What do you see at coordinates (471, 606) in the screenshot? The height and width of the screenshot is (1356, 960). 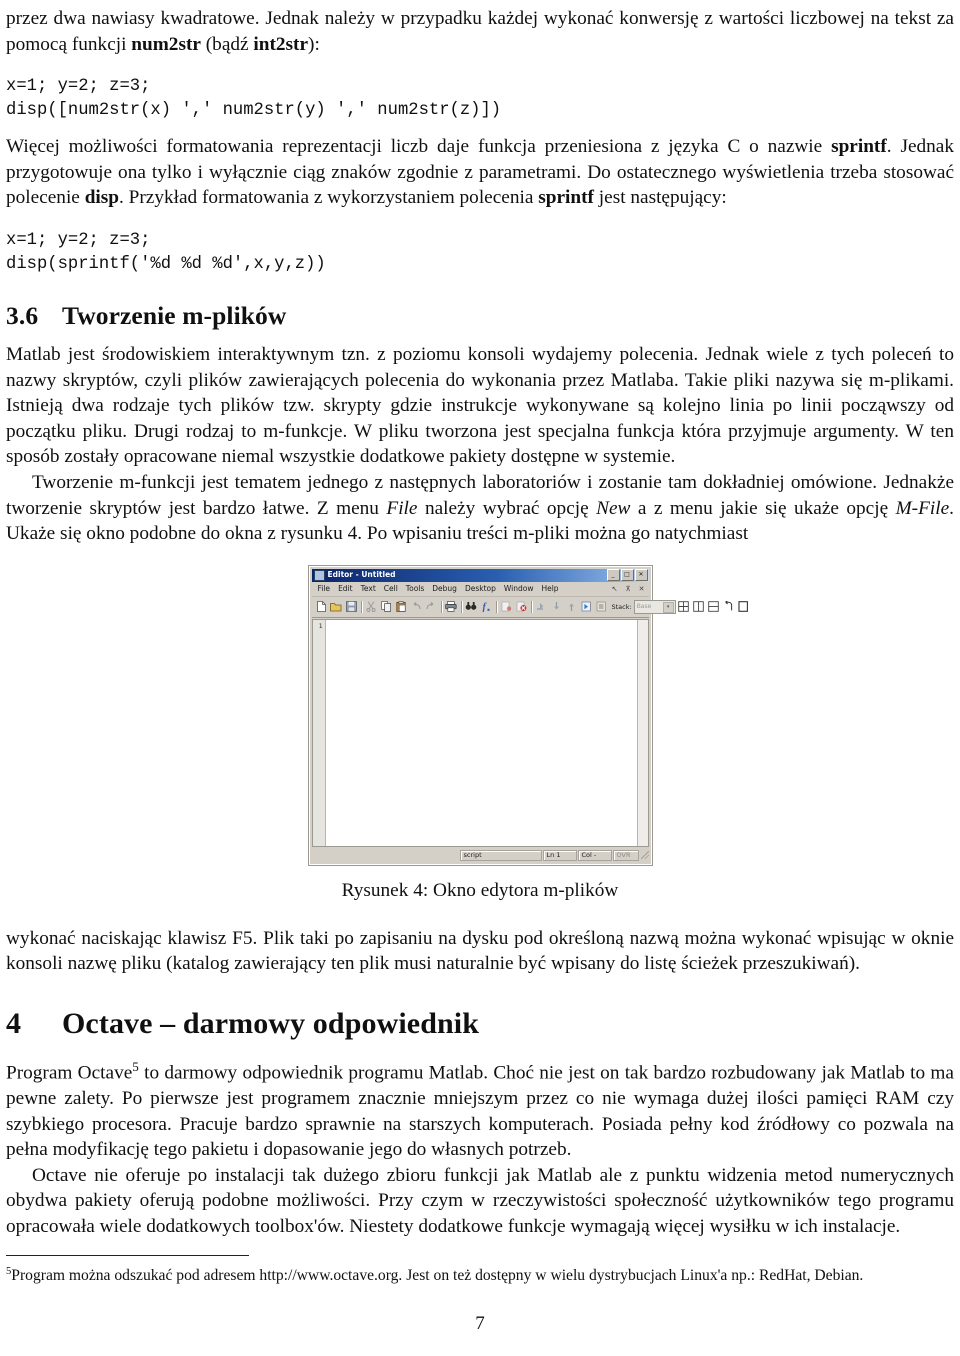 I see `find-icon` at bounding box center [471, 606].